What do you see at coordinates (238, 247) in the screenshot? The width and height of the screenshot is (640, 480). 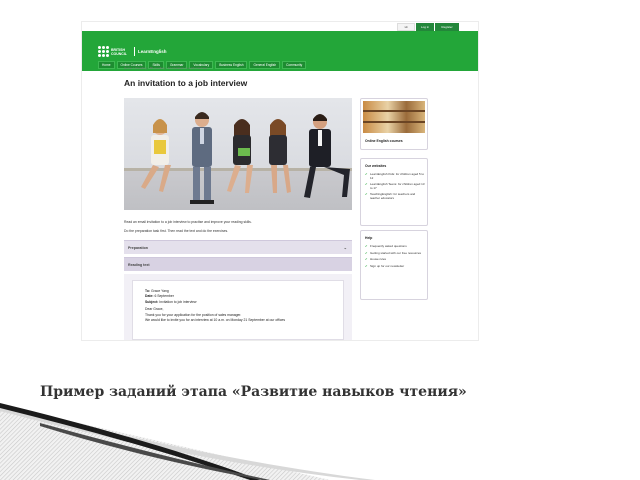 I see `preparation-accordion: Preparation ⌄` at bounding box center [238, 247].